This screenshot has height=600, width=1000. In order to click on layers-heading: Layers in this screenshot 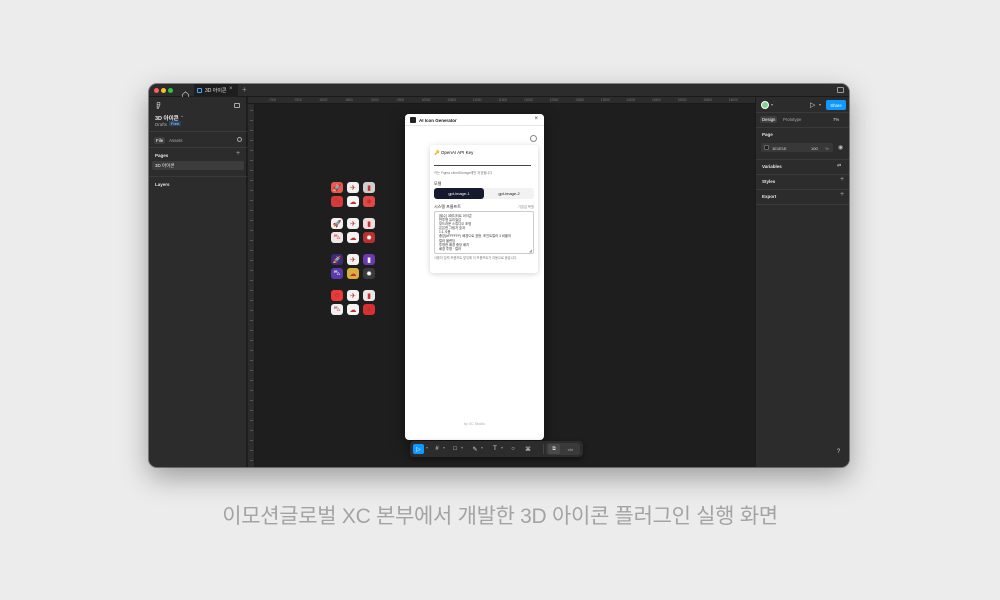, I will do `click(162, 184)`.